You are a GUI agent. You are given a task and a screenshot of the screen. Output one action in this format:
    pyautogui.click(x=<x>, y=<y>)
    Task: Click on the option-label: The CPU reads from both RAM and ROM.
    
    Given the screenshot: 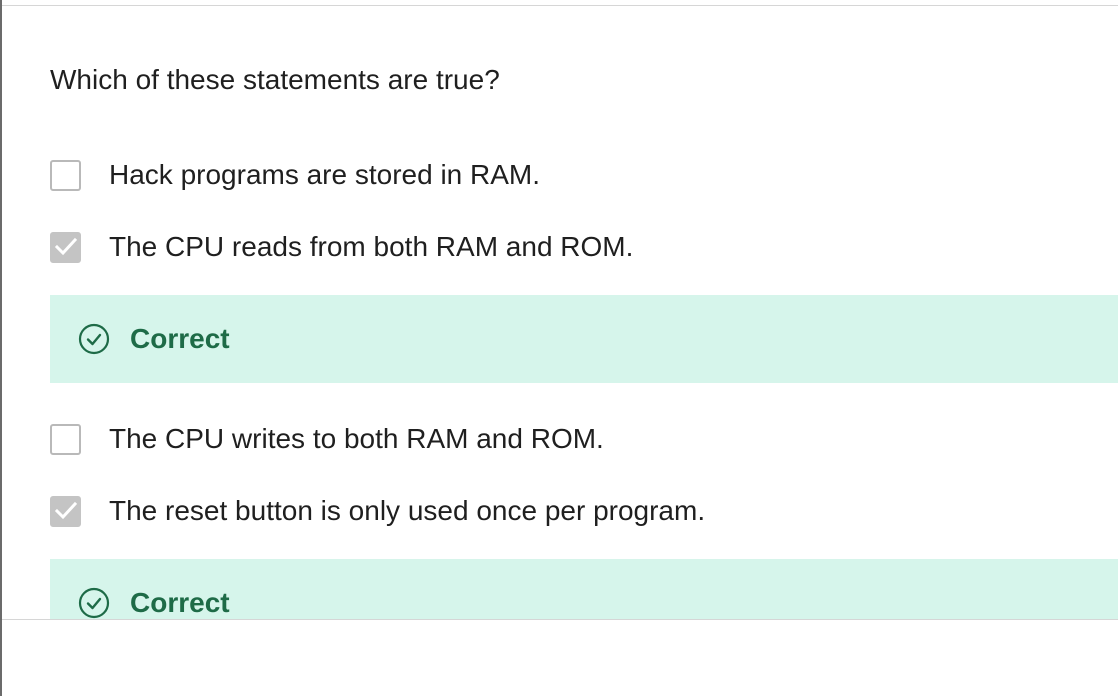 What is the action you would take?
    pyautogui.click(x=371, y=246)
    